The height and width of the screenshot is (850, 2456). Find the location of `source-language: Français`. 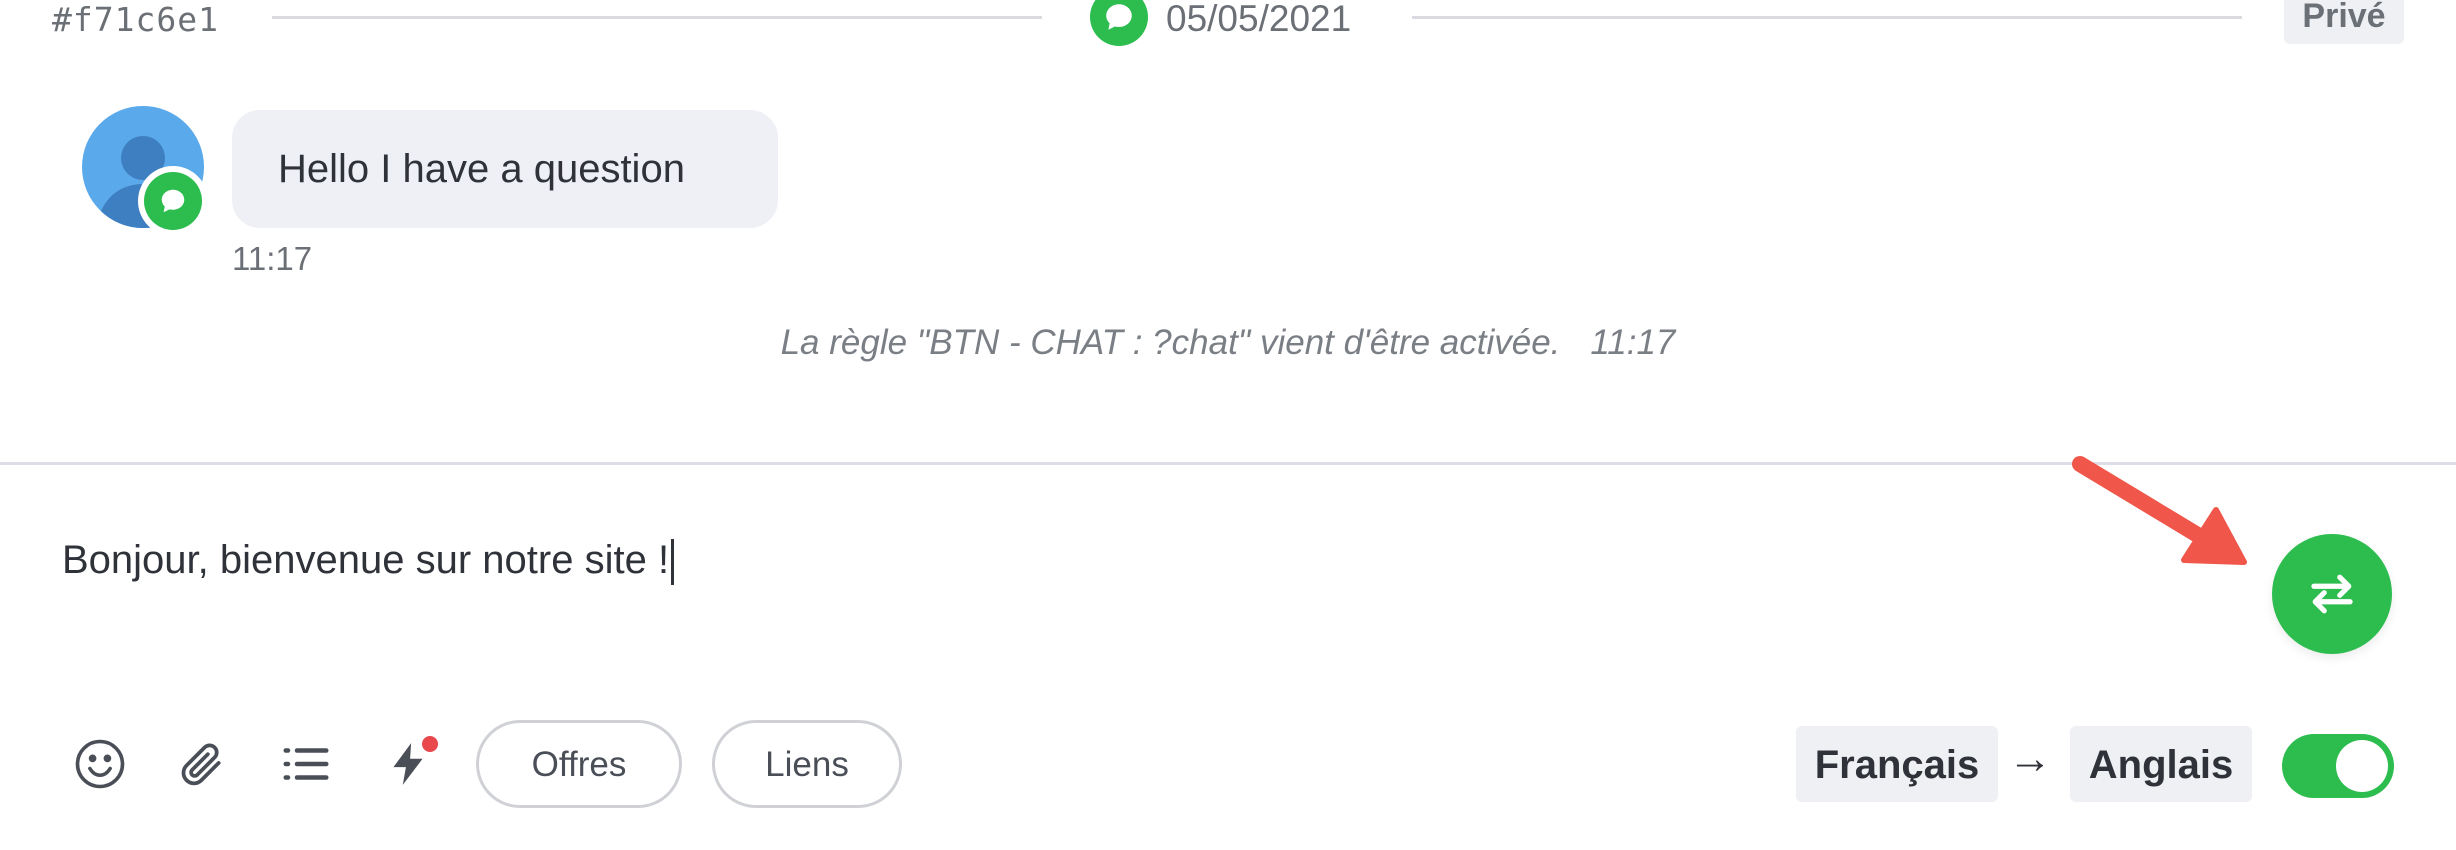

source-language: Français is located at coordinates (1897, 764).